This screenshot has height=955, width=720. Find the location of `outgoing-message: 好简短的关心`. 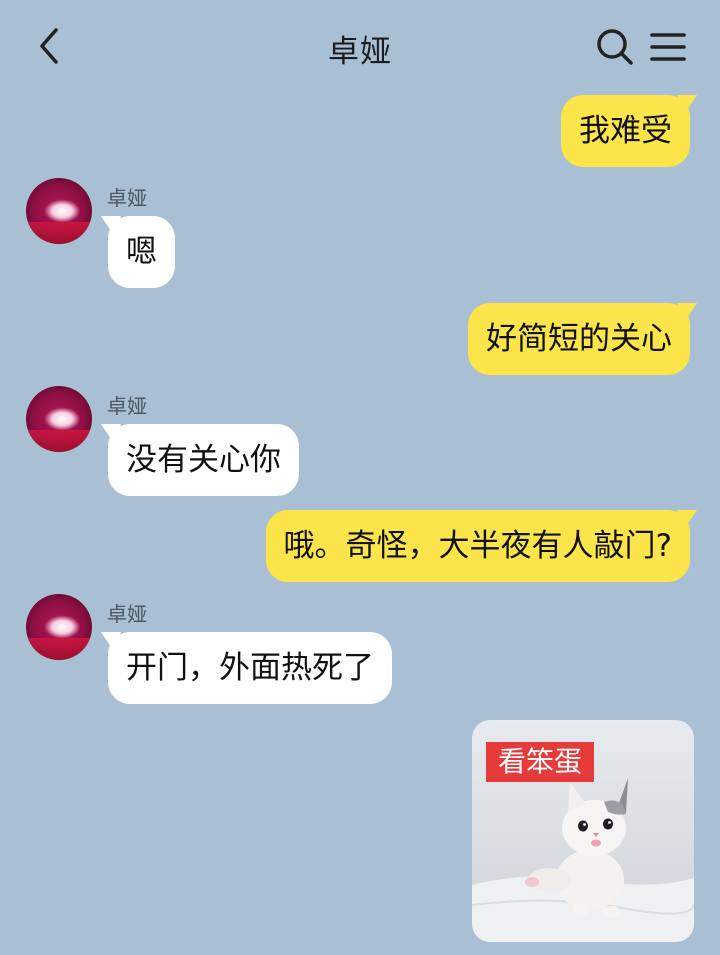

outgoing-message: 好简短的关心 is located at coordinates (582, 339).